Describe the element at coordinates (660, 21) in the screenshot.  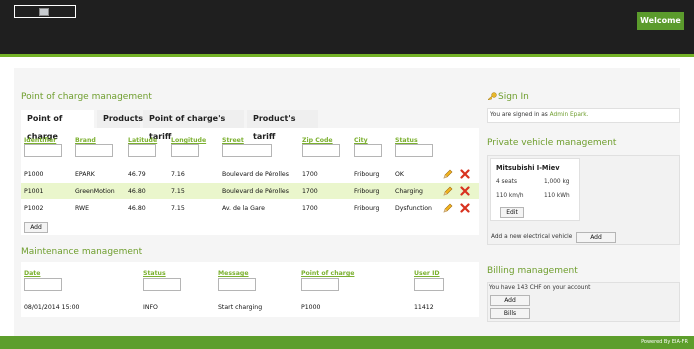
I see `welcome-button: Welcome` at that location.